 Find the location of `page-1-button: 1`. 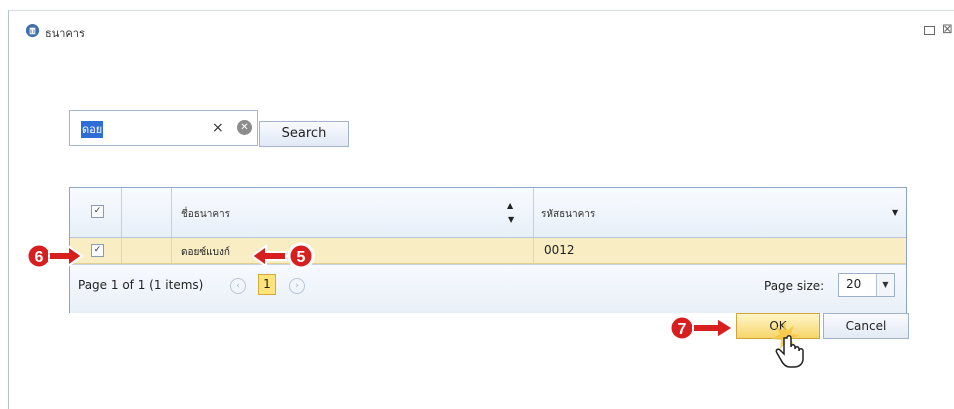

page-1-button: 1 is located at coordinates (267, 284).